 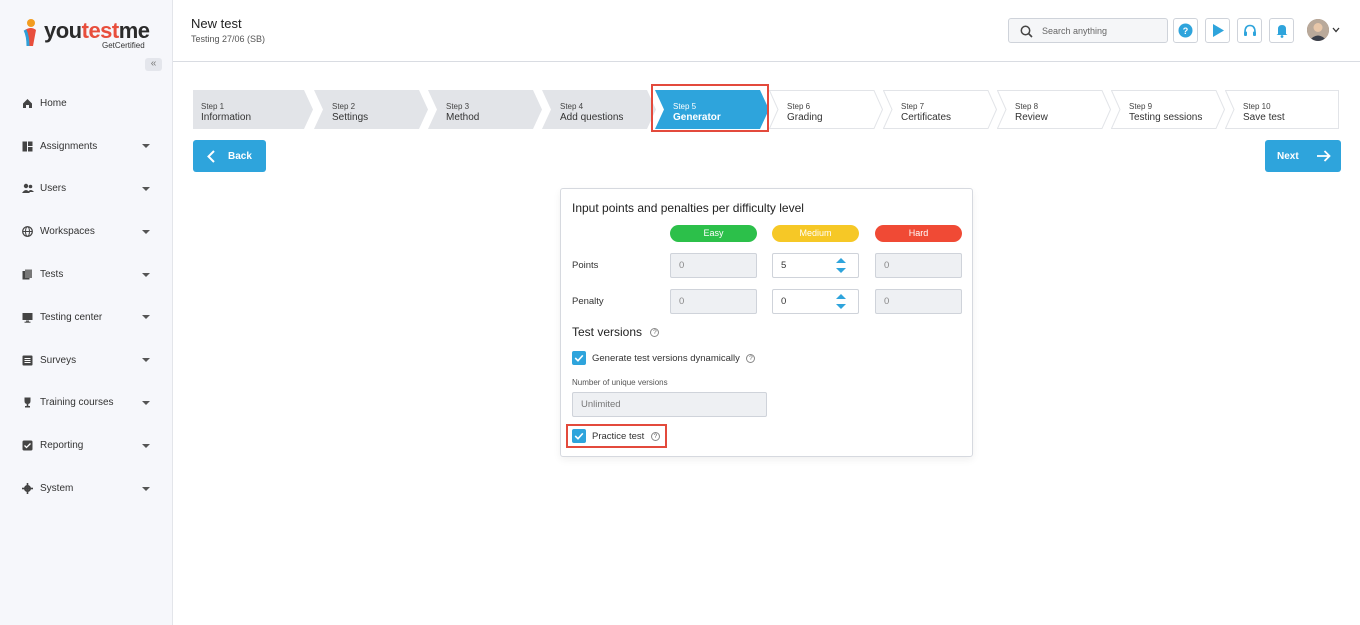 I want to click on medium-level-badge: Medium, so click(x=815, y=233).